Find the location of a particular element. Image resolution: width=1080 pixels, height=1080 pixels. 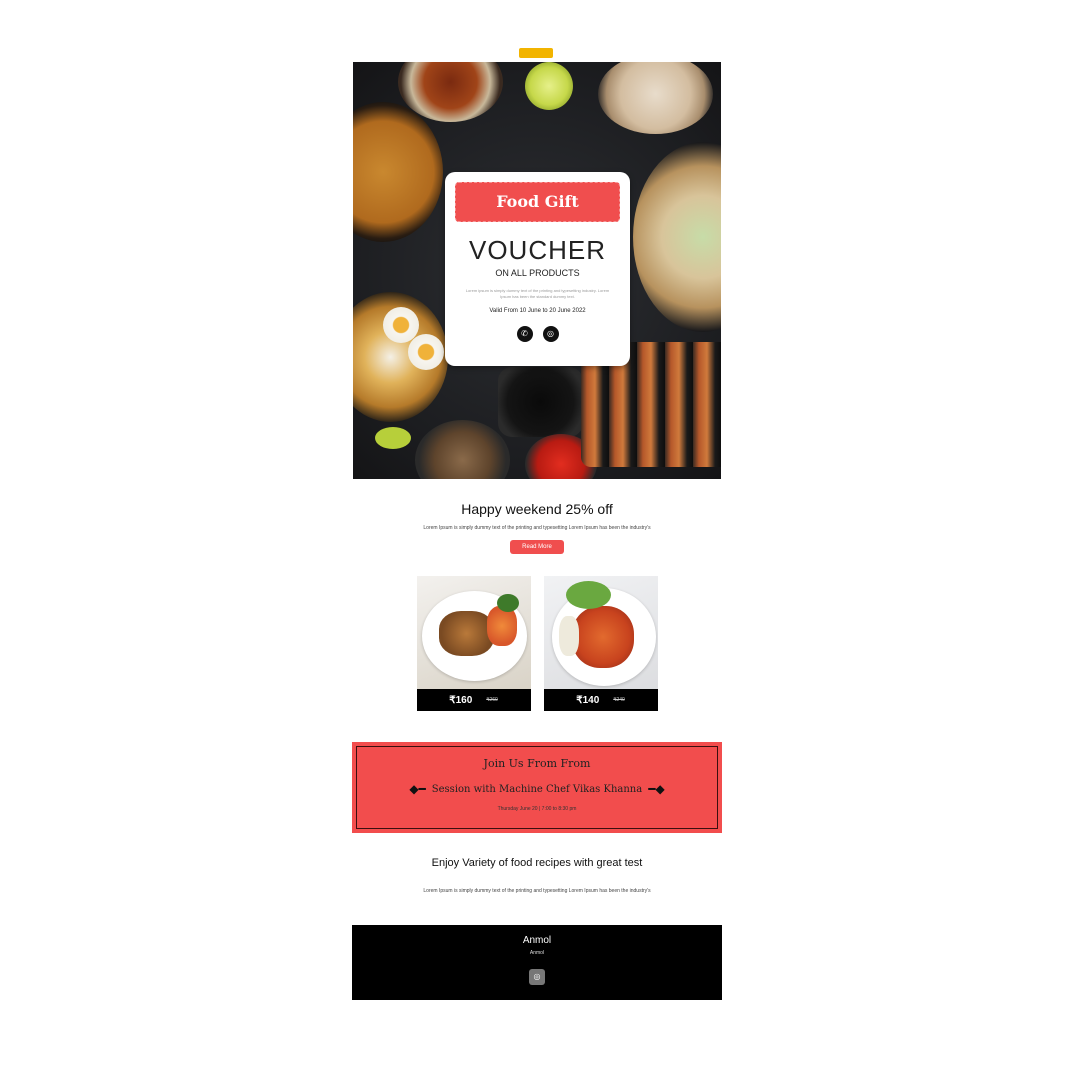

product-card: ₹140 ₹240 is located at coordinates (600, 643).